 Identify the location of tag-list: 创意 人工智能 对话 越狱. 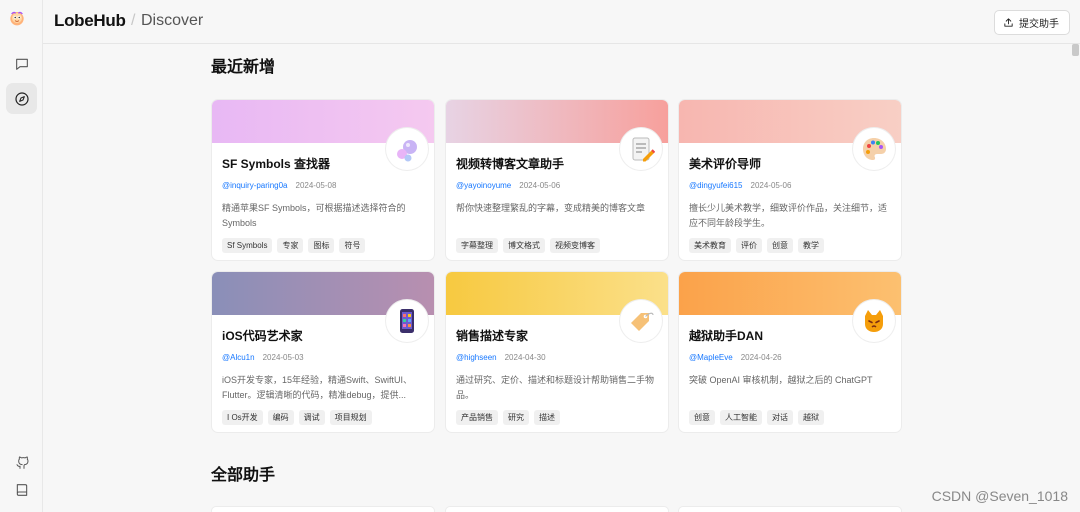
(756, 417).